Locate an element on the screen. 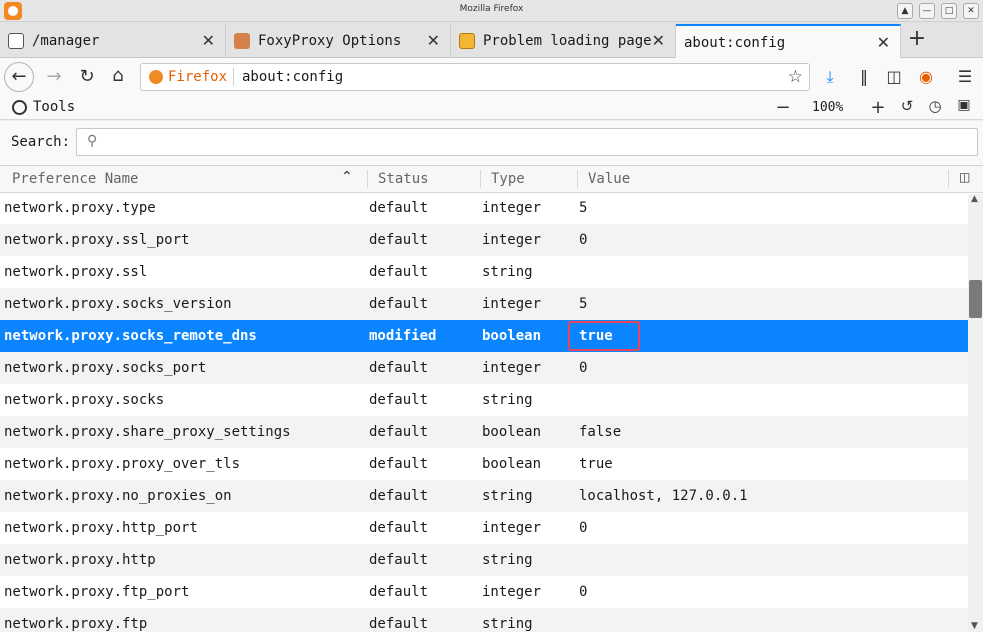 This screenshot has height=632, width=983. tab-about-config: about:config ✕ is located at coordinates (788, 41).